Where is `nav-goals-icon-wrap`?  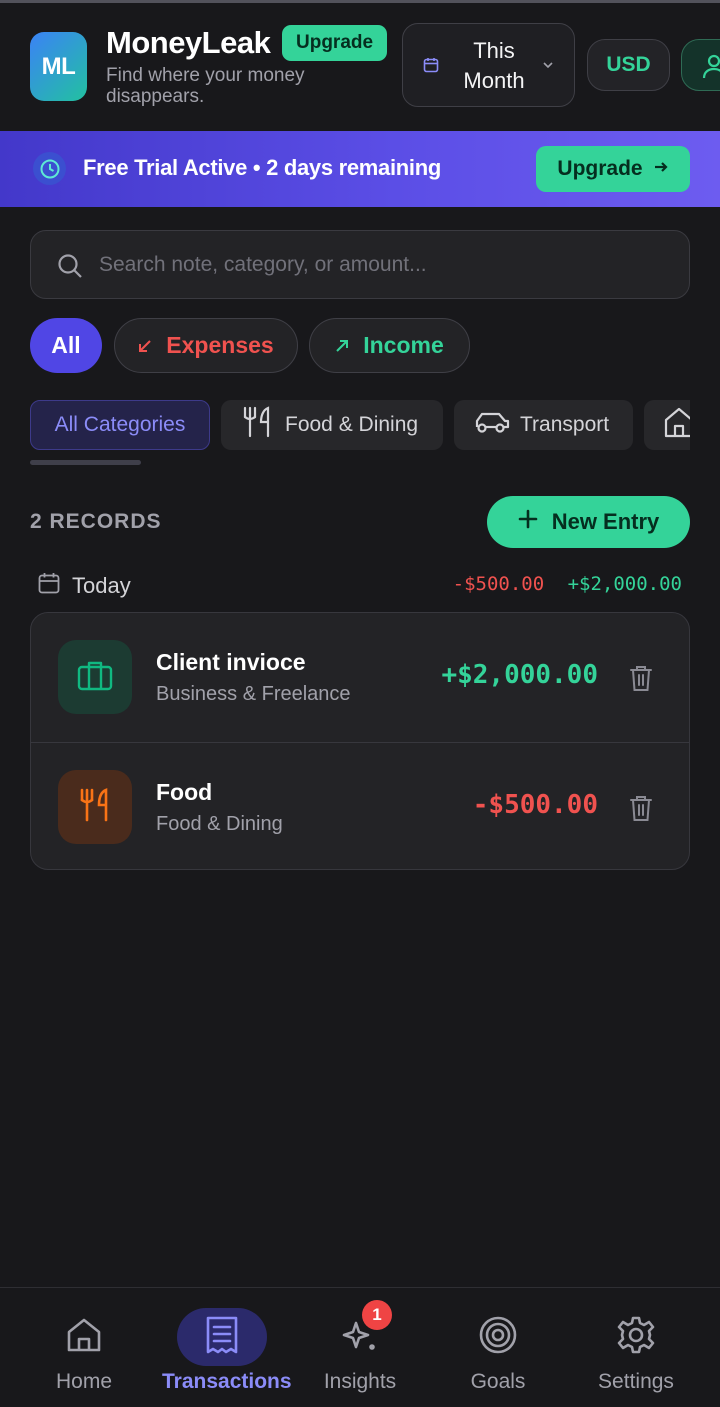 nav-goals-icon-wrap is located at coordinates (498, 1337).